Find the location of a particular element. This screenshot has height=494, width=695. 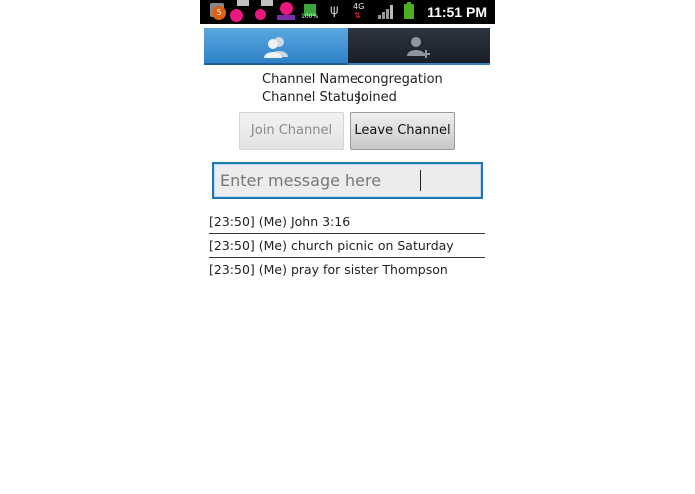

network-type: 4G is located at coordinates (359, 6).